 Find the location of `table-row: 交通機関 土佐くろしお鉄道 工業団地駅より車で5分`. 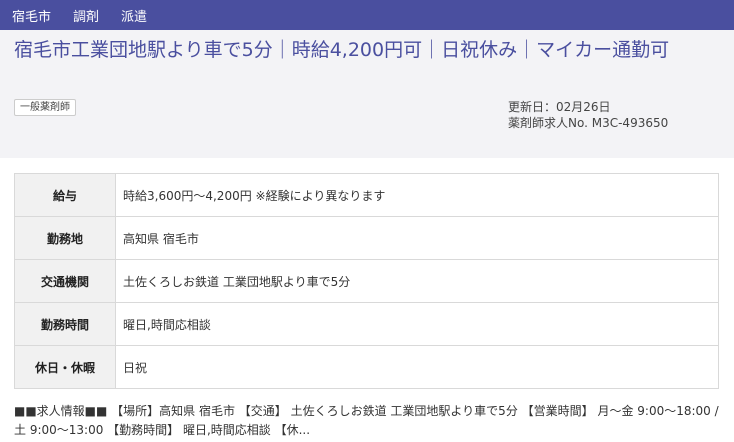

table-row: 交通機関 土佐くろしお鉄道 工業団地駅より車で5分 is located at coordinates (366, 281).